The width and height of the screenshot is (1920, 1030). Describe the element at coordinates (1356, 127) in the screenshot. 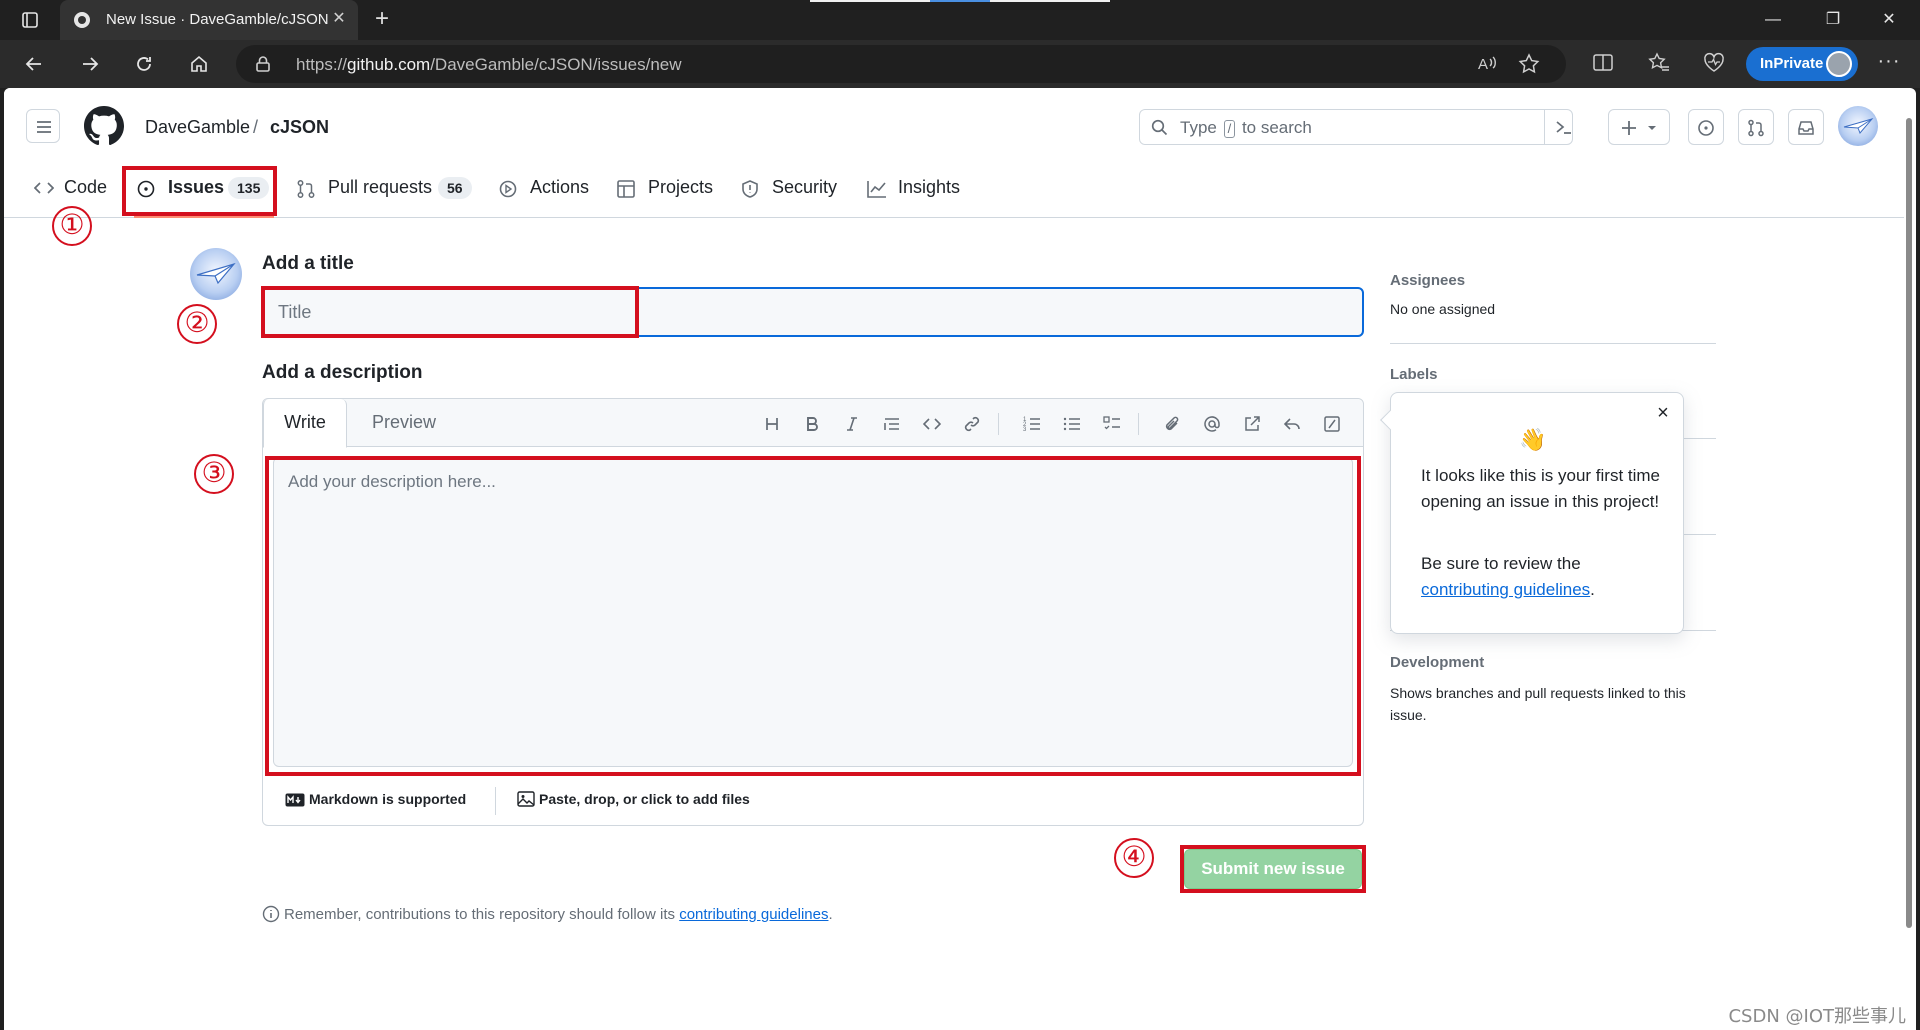

I see `search-input: Type / to search` at that location.